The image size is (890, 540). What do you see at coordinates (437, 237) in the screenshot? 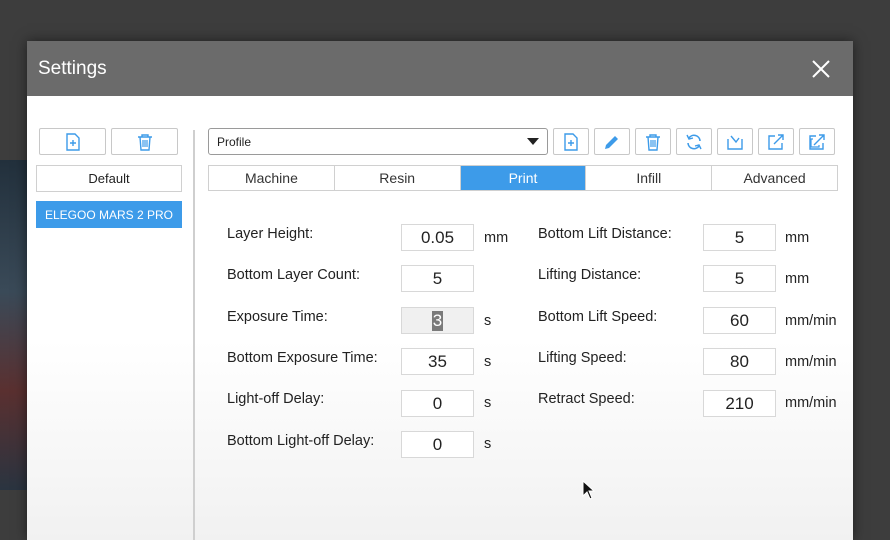
I see `layer-height-input: 0.05` at bounding box center [437, 237].